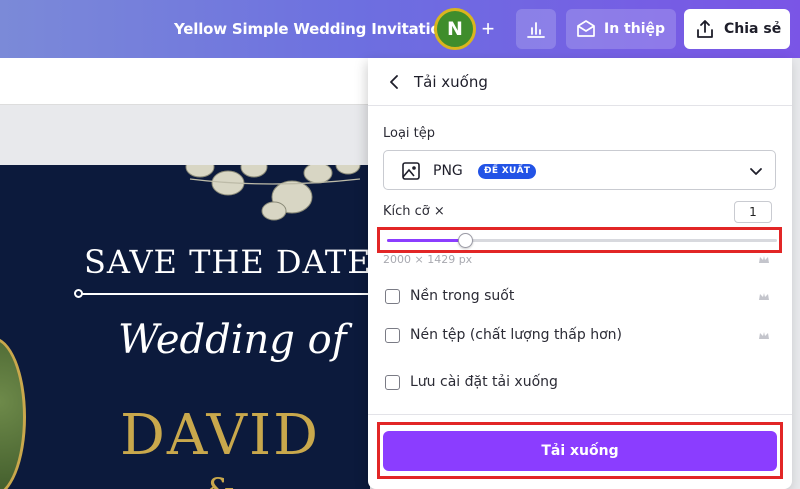 The width and height of the screenshot is (800, 489). I want to click on print-invitation-label: In thiệp, so click(635, 29).